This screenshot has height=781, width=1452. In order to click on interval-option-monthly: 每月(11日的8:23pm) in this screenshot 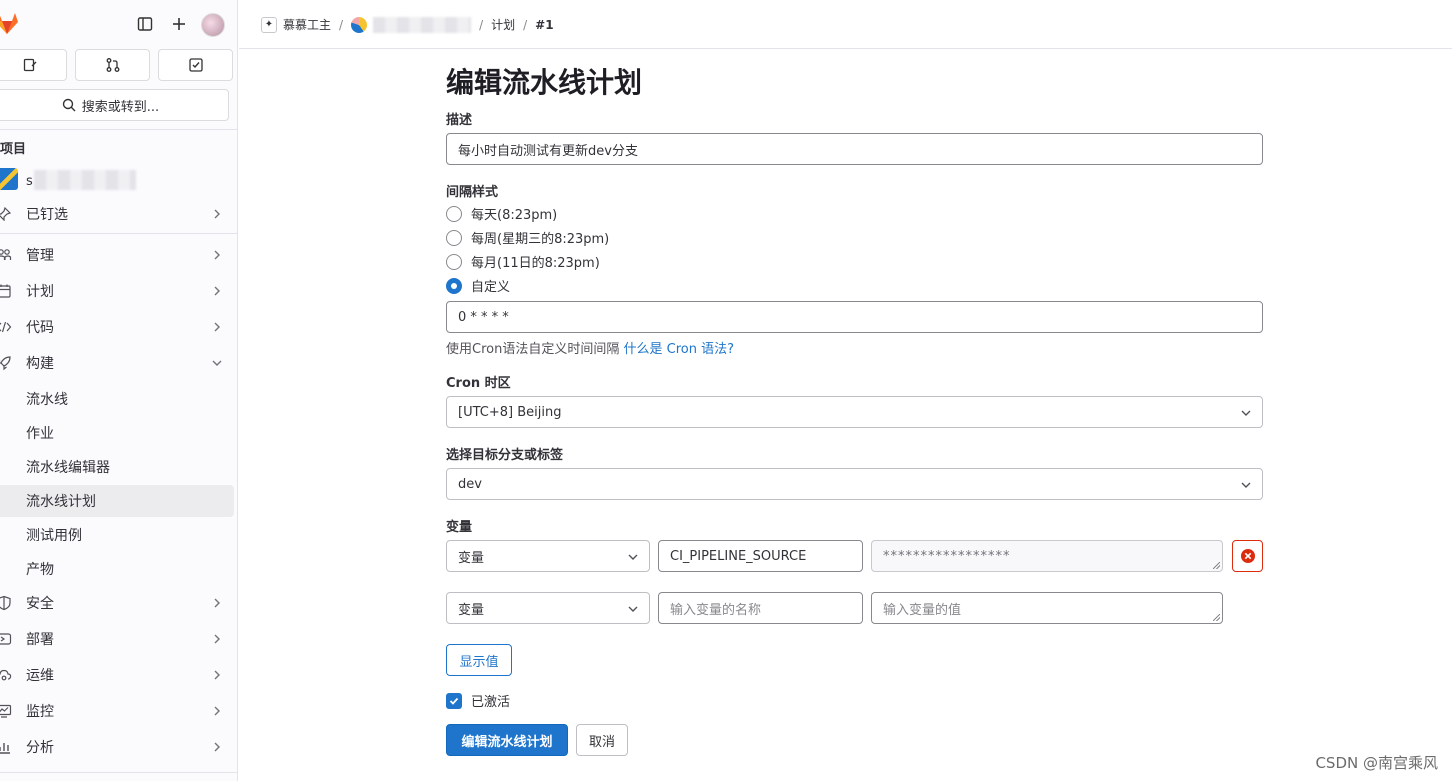, I will do `click(523, 261)`.